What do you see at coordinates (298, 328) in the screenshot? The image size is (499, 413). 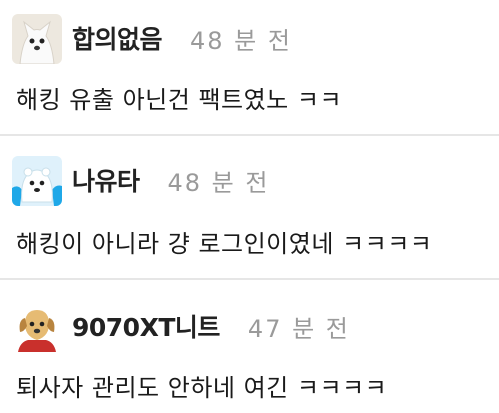 I see `timestamp: 47 분 전` at bounding box center [298, 328].